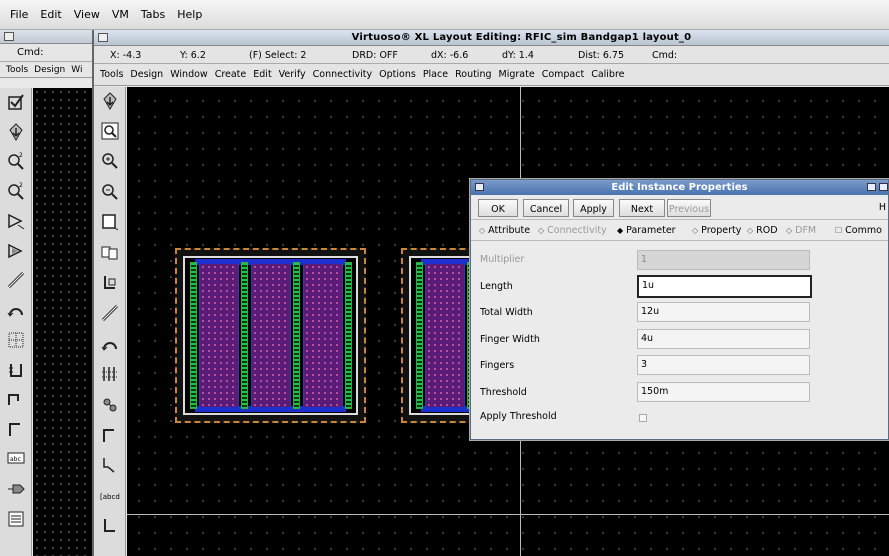 The height and width of the screenshot is (556, 889). I want to click on total-width-field: 12u, so click(723, 312).